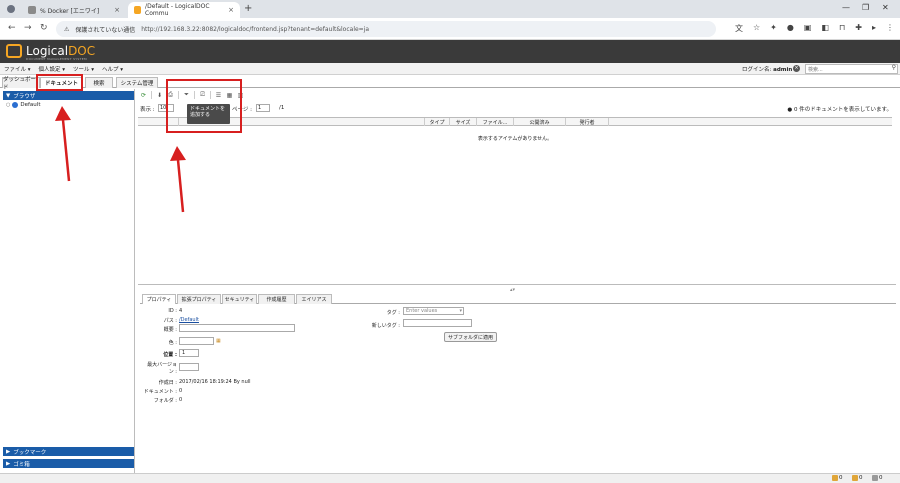  Describe the element at coordinates (99, 82) in the screenshot. I see `tab-search: 検索` at that location.